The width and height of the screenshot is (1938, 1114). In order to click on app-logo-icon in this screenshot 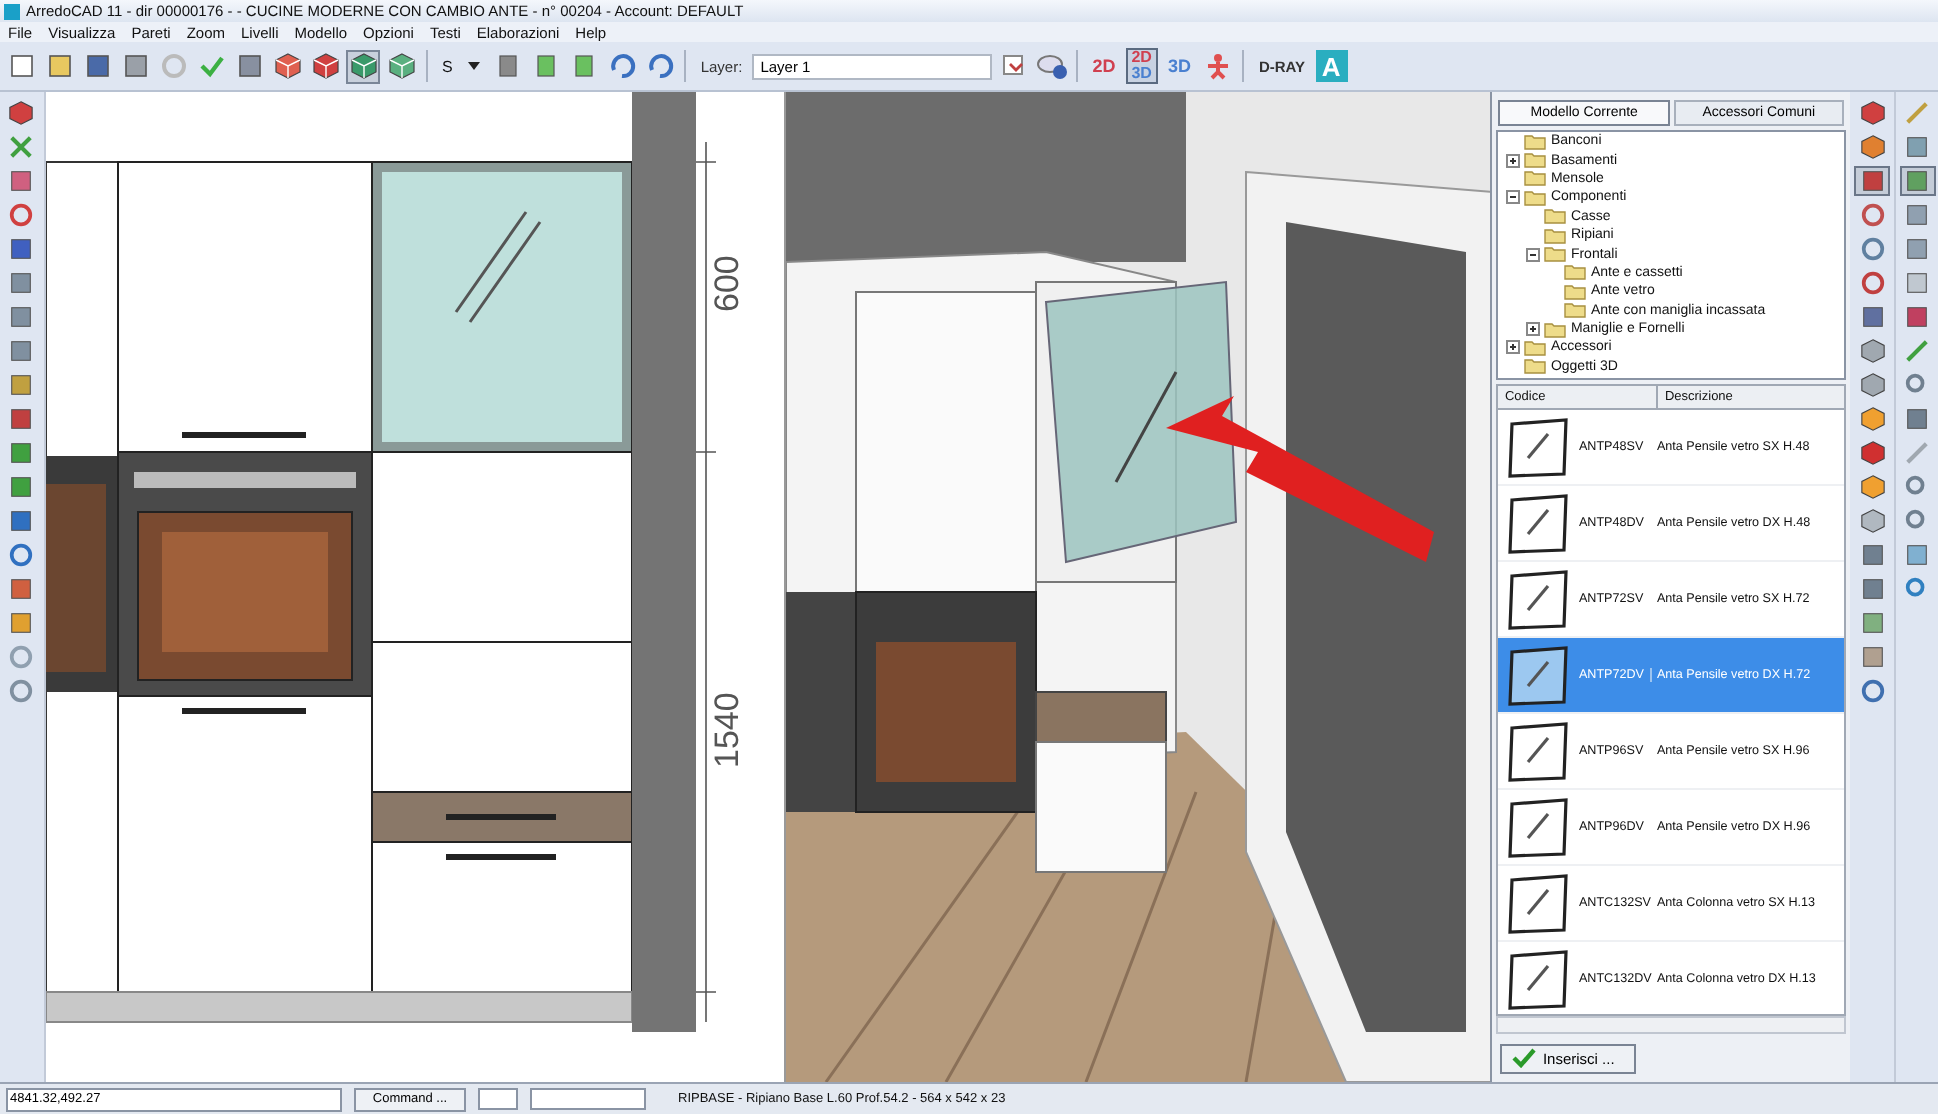, I will do `click(12, 11)`.